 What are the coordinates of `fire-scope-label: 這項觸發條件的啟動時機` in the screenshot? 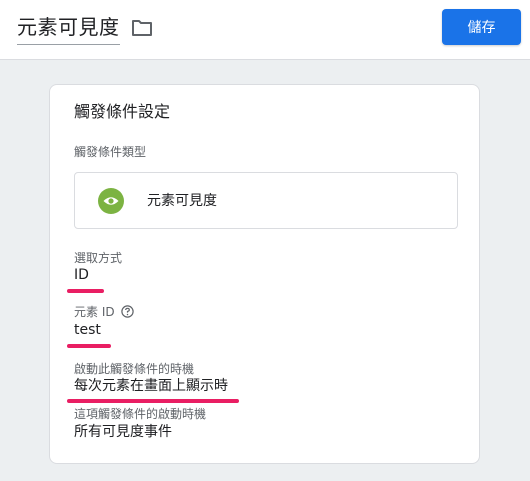 It's located at (140, 414).